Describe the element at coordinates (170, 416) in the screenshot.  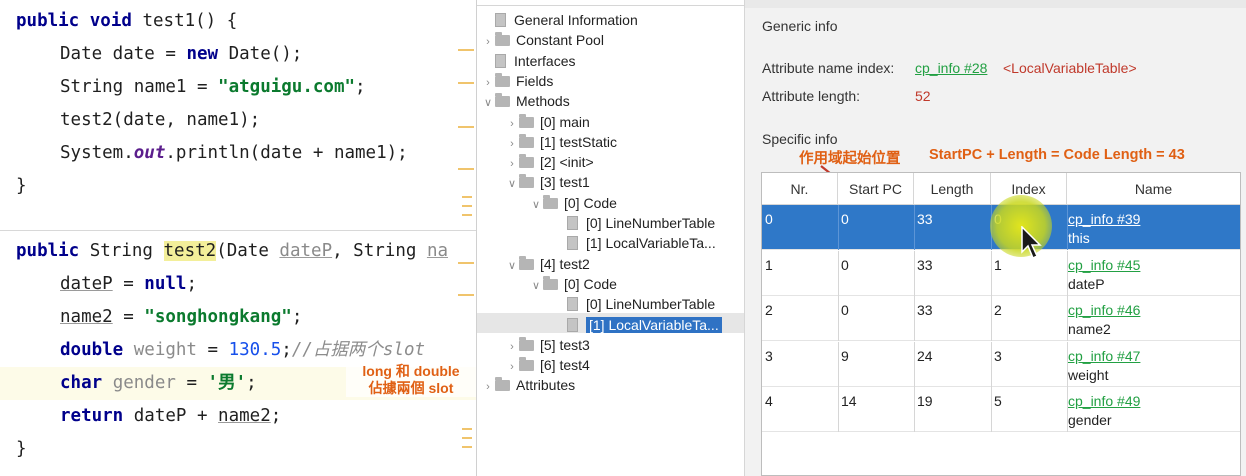
I see `code-line: return dateP + name2;` at that location.